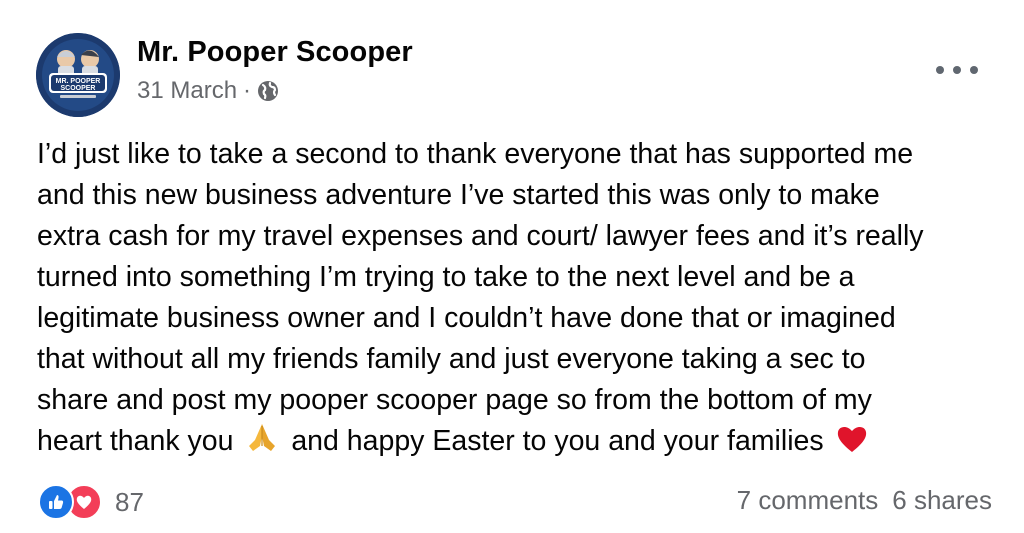 Image resolution: width=1024 pixels, height=533 pixels. I want to click on post-date: 31 March, so click(187, 91).